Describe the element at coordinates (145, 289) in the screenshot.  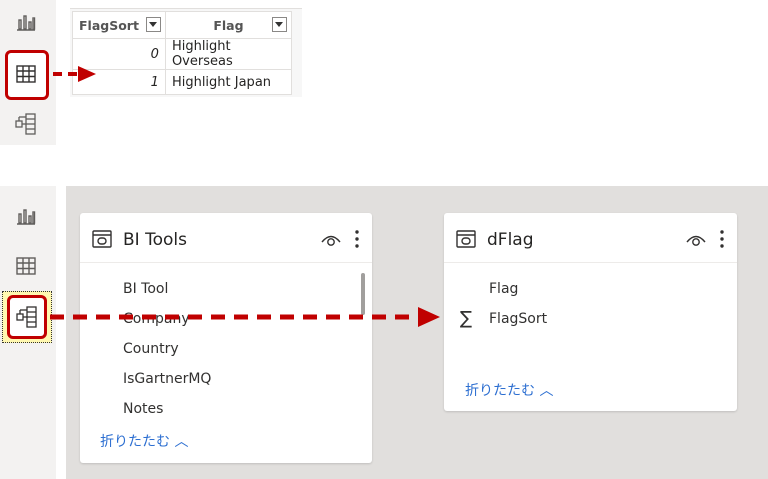
I see `field-bi-tool: BI Tool` at that location.